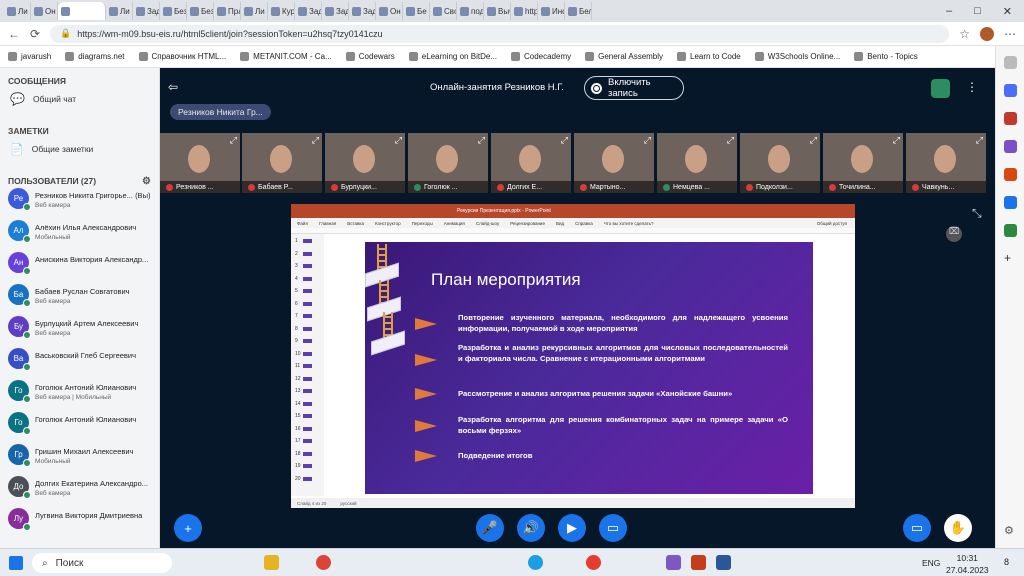 The image size is (1024, 576). Describe the element at coordinates (303, 429) in the screenshot. I see `slide-thumbnail: 16` at that location.